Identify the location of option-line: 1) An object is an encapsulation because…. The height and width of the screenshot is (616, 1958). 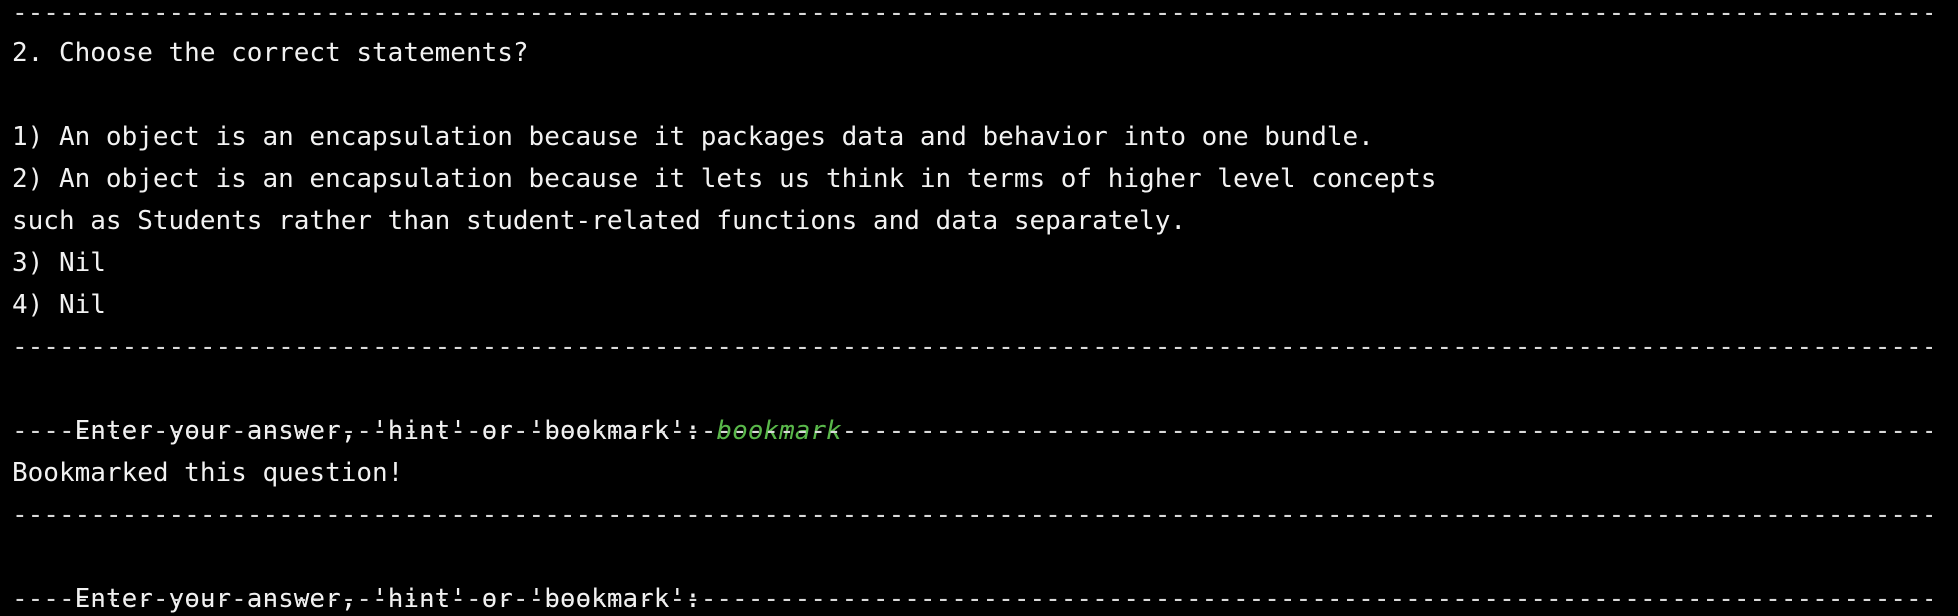
(693, 137).